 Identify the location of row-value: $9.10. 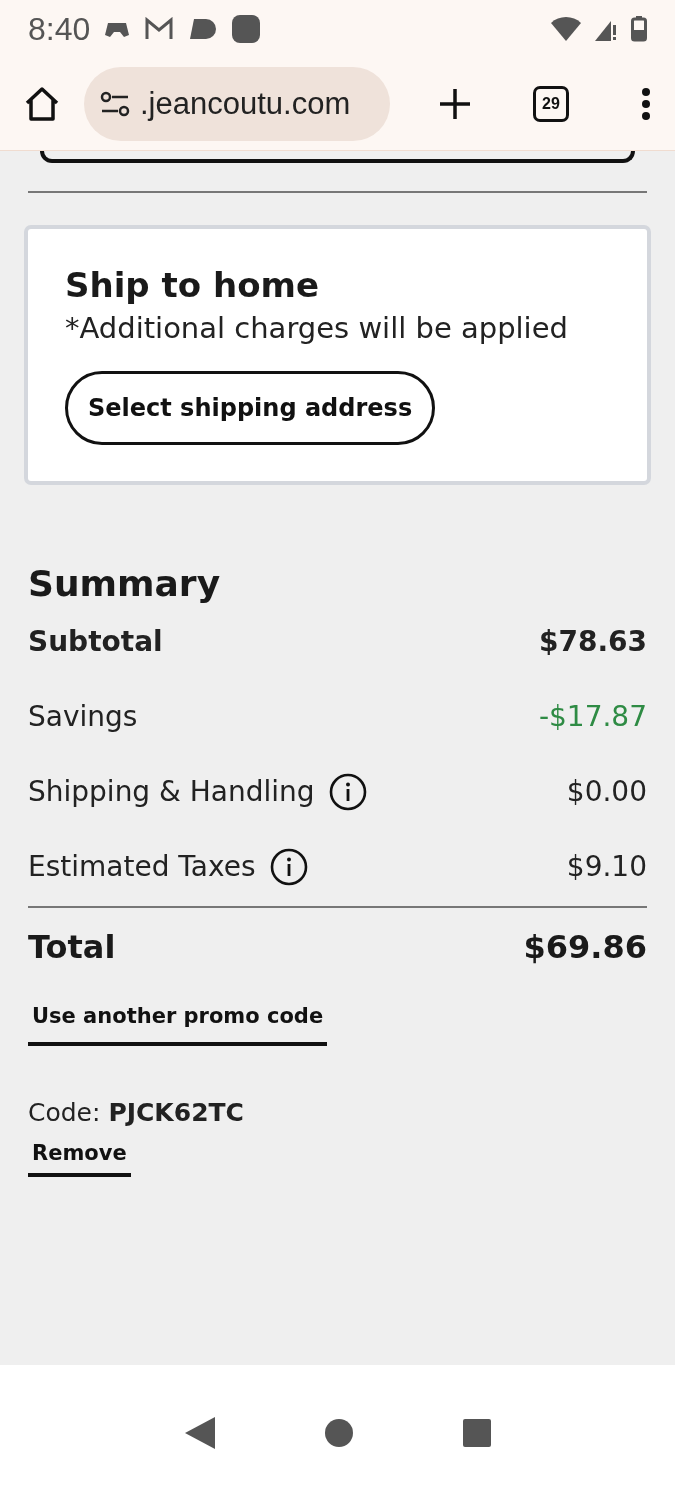
(606, 866).